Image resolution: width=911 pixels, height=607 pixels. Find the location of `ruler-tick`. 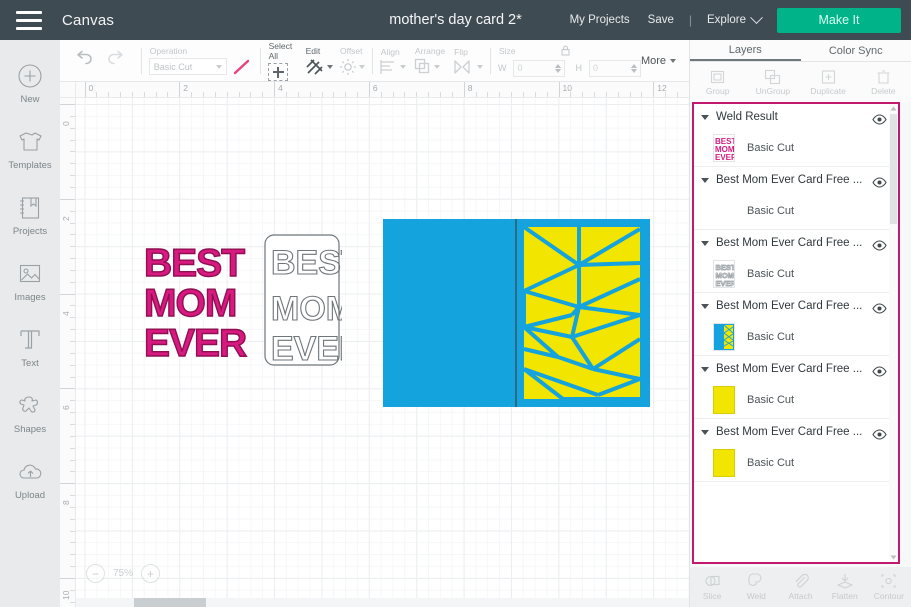

ruler-tick is located at coordinates (67, 578).